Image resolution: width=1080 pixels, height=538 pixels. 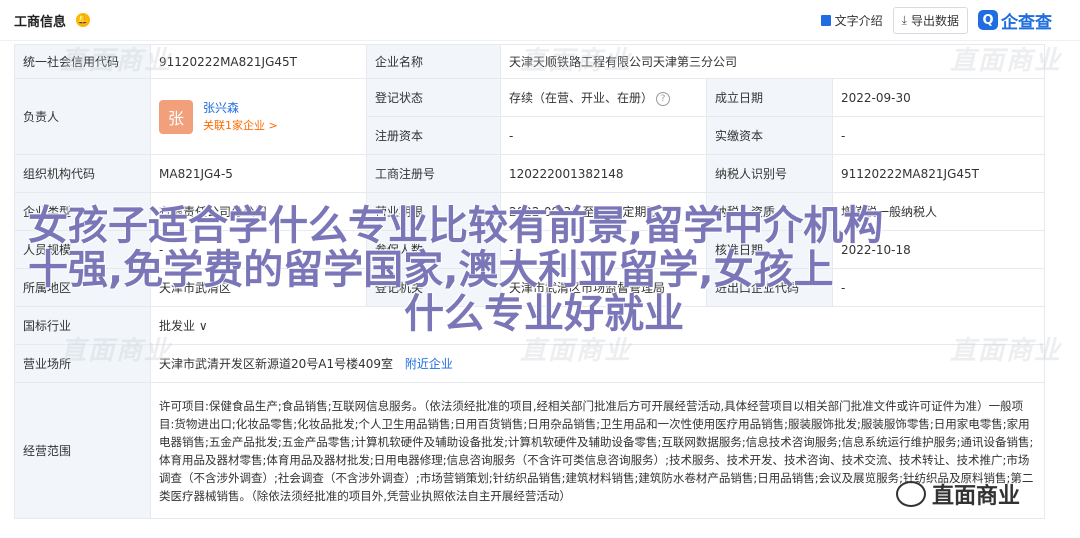 I want to click on org-code-value: MA821JG4-5, so click(x=258, y=173).